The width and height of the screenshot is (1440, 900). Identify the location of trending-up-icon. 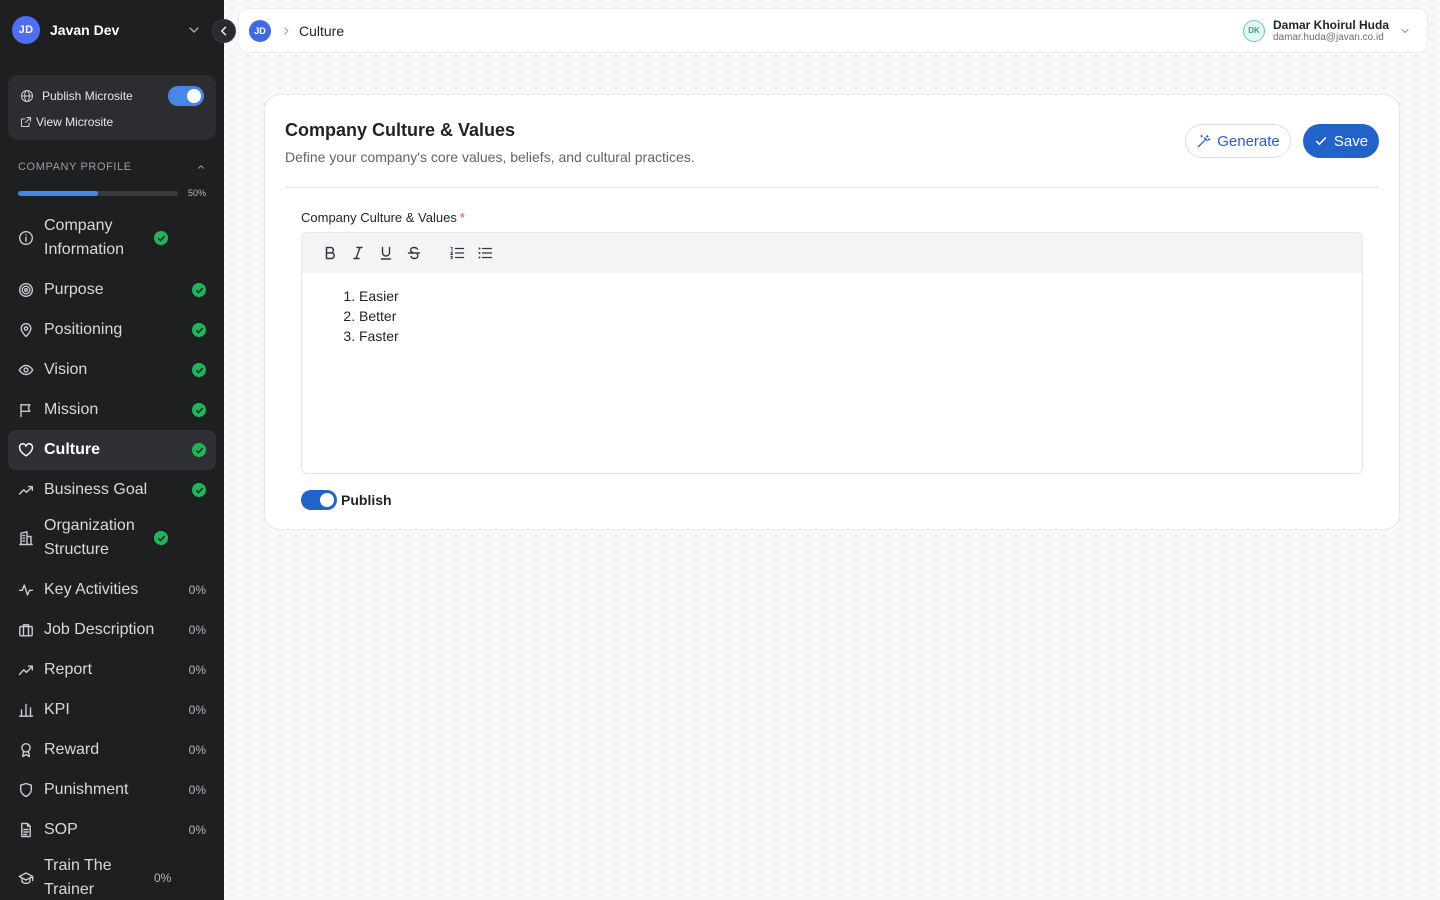
(25, 490).